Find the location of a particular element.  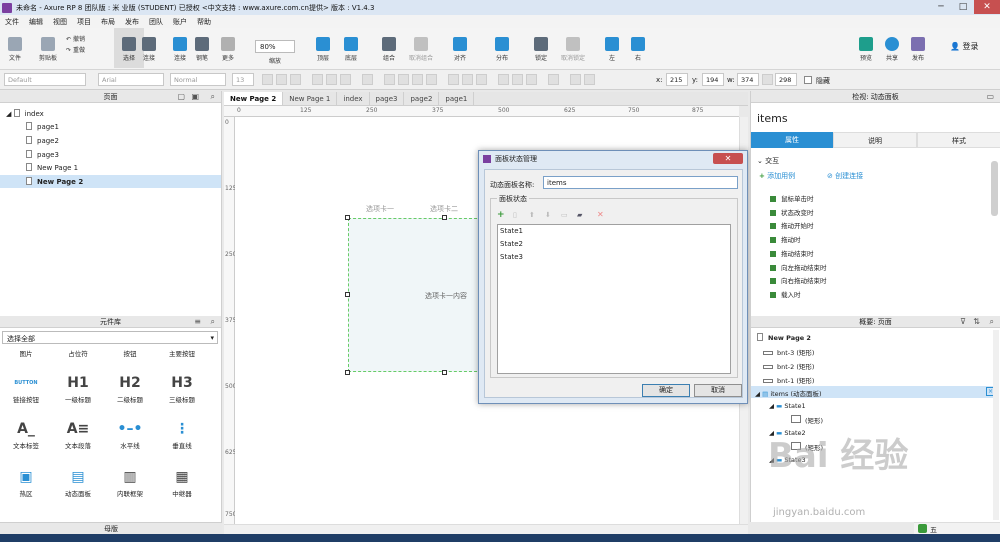

distribute-button: 分布 is located at coordinates (502, 45).